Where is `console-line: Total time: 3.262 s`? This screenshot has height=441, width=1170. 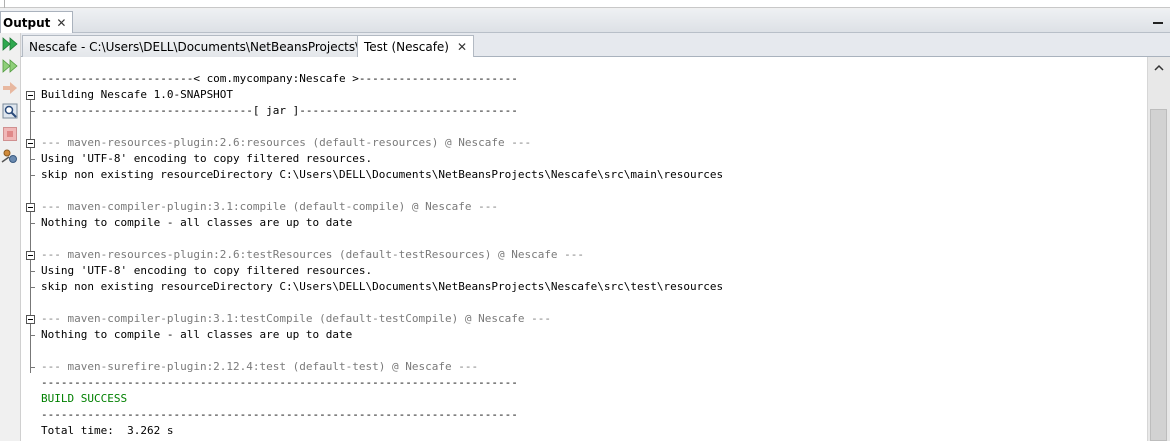
console-line: Total time: 3.262 s is located at coordinates (107, 430).